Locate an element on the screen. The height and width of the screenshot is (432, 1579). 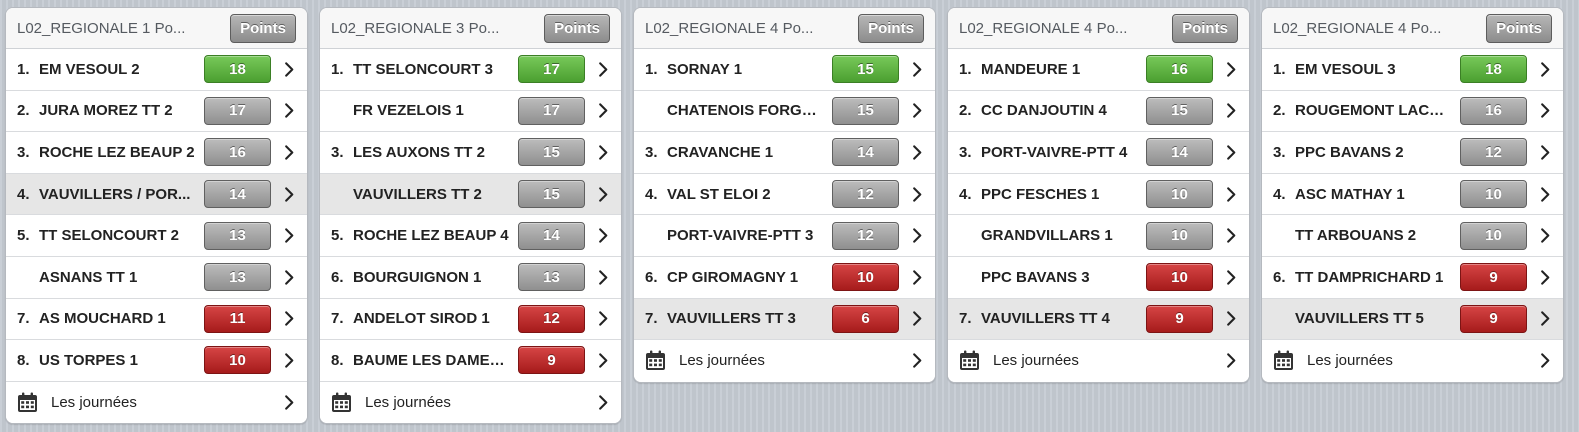
team-row: 3. LES AUXONS TT 2 15 is located at coordinates (470, 153).